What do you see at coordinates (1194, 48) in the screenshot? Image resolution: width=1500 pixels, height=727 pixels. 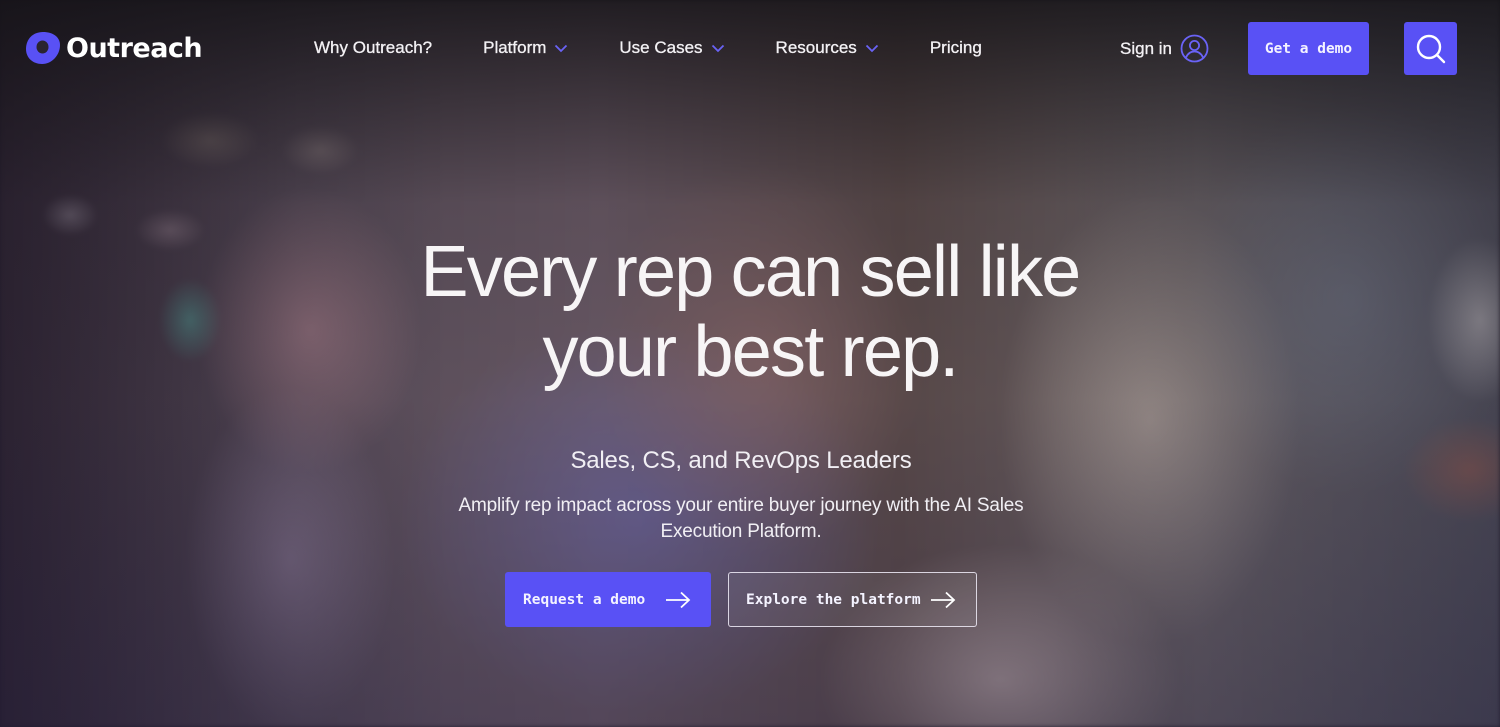 I see `user-circle-icon` at bounding box center [1194, 48].